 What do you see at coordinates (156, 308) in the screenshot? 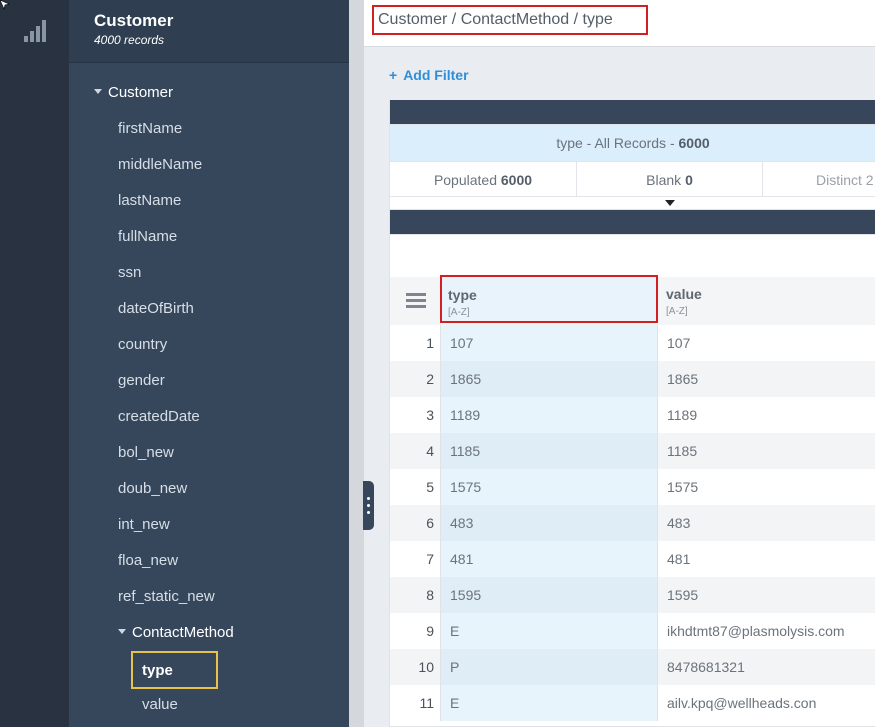
I see `tree-field-dateOfBirth: dateOfBirth` at bounding box center [156, 308].